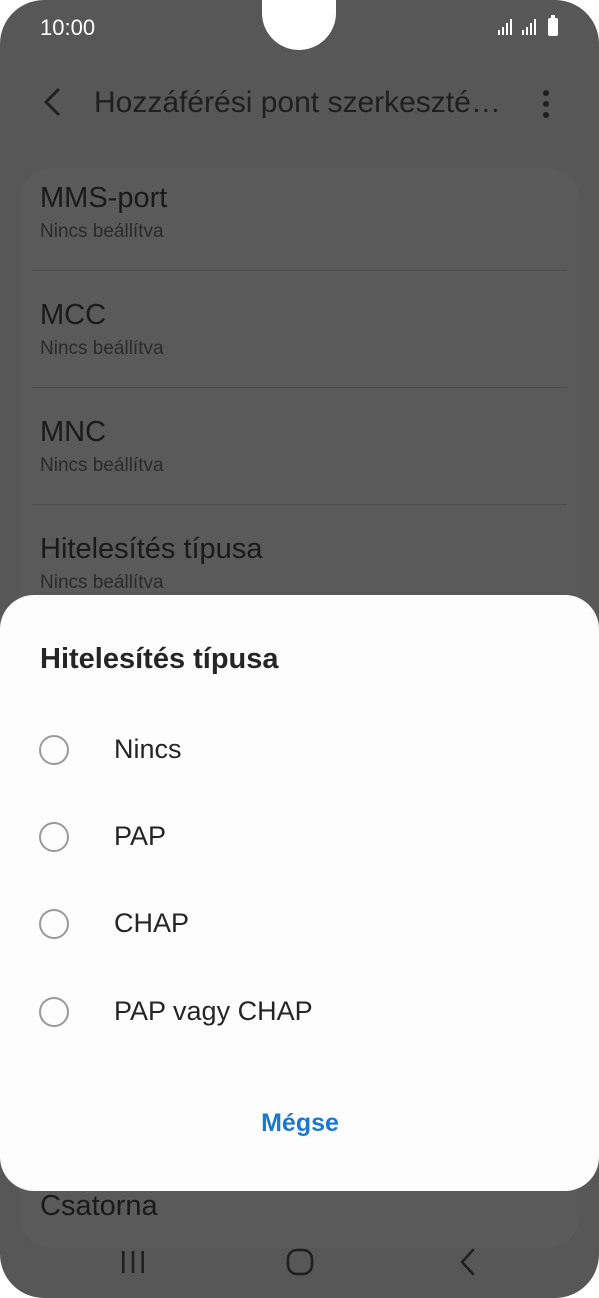  What do you see at coordinates (54, 102) in the screenshot?
I see `back-arrow-icon` at bounding box center [54, 102].